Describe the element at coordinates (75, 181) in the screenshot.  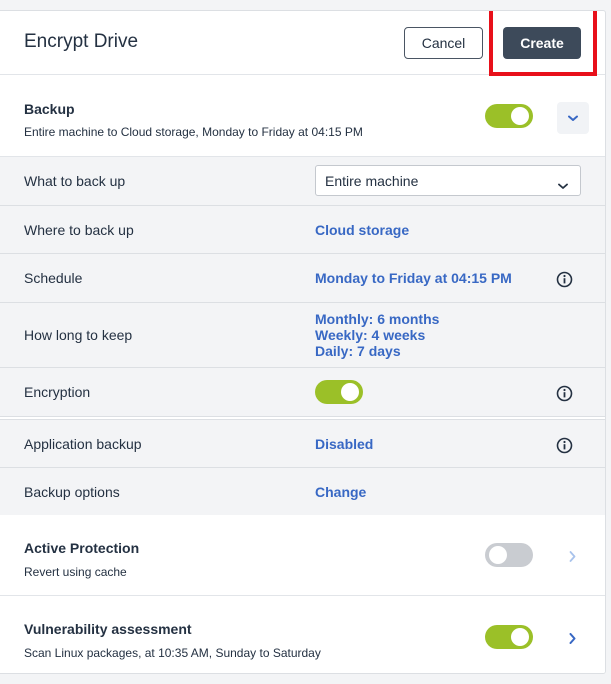
I see `what-to-back-up-label: What to back up` at that location.